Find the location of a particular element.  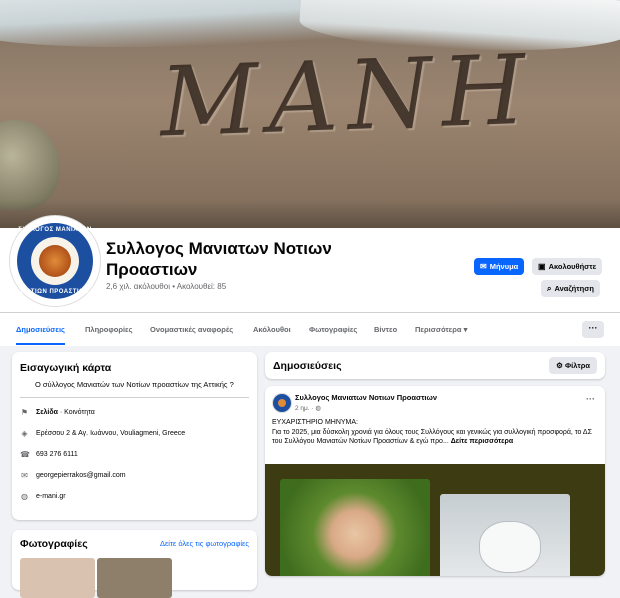

post-avatar is located at coordinates (282, 403).